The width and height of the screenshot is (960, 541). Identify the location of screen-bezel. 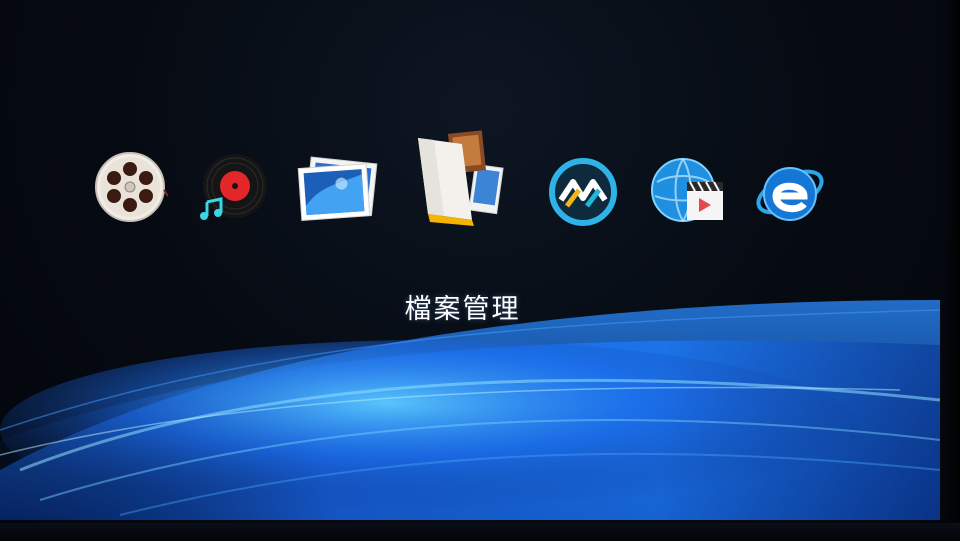
(480, 532).